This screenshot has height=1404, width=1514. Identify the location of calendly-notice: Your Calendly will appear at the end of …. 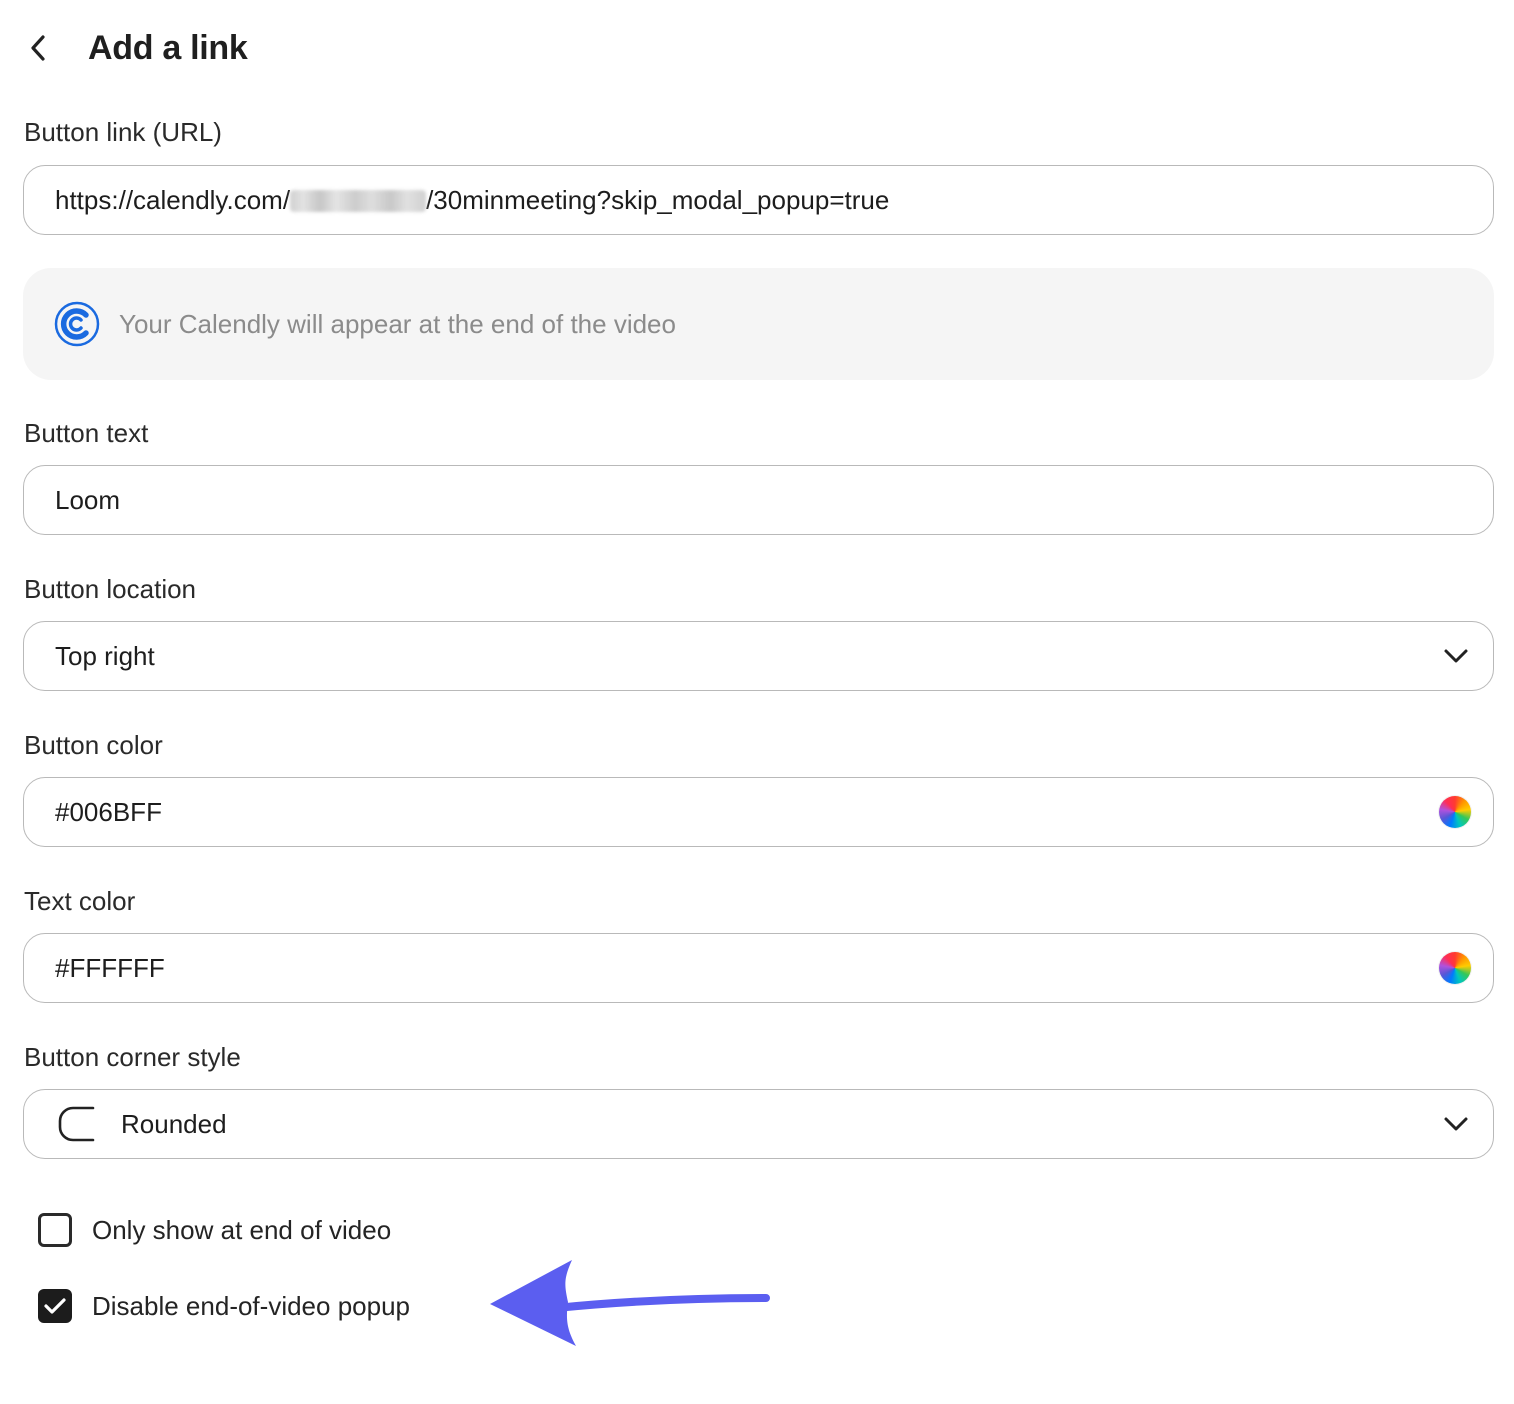
(758, 324).